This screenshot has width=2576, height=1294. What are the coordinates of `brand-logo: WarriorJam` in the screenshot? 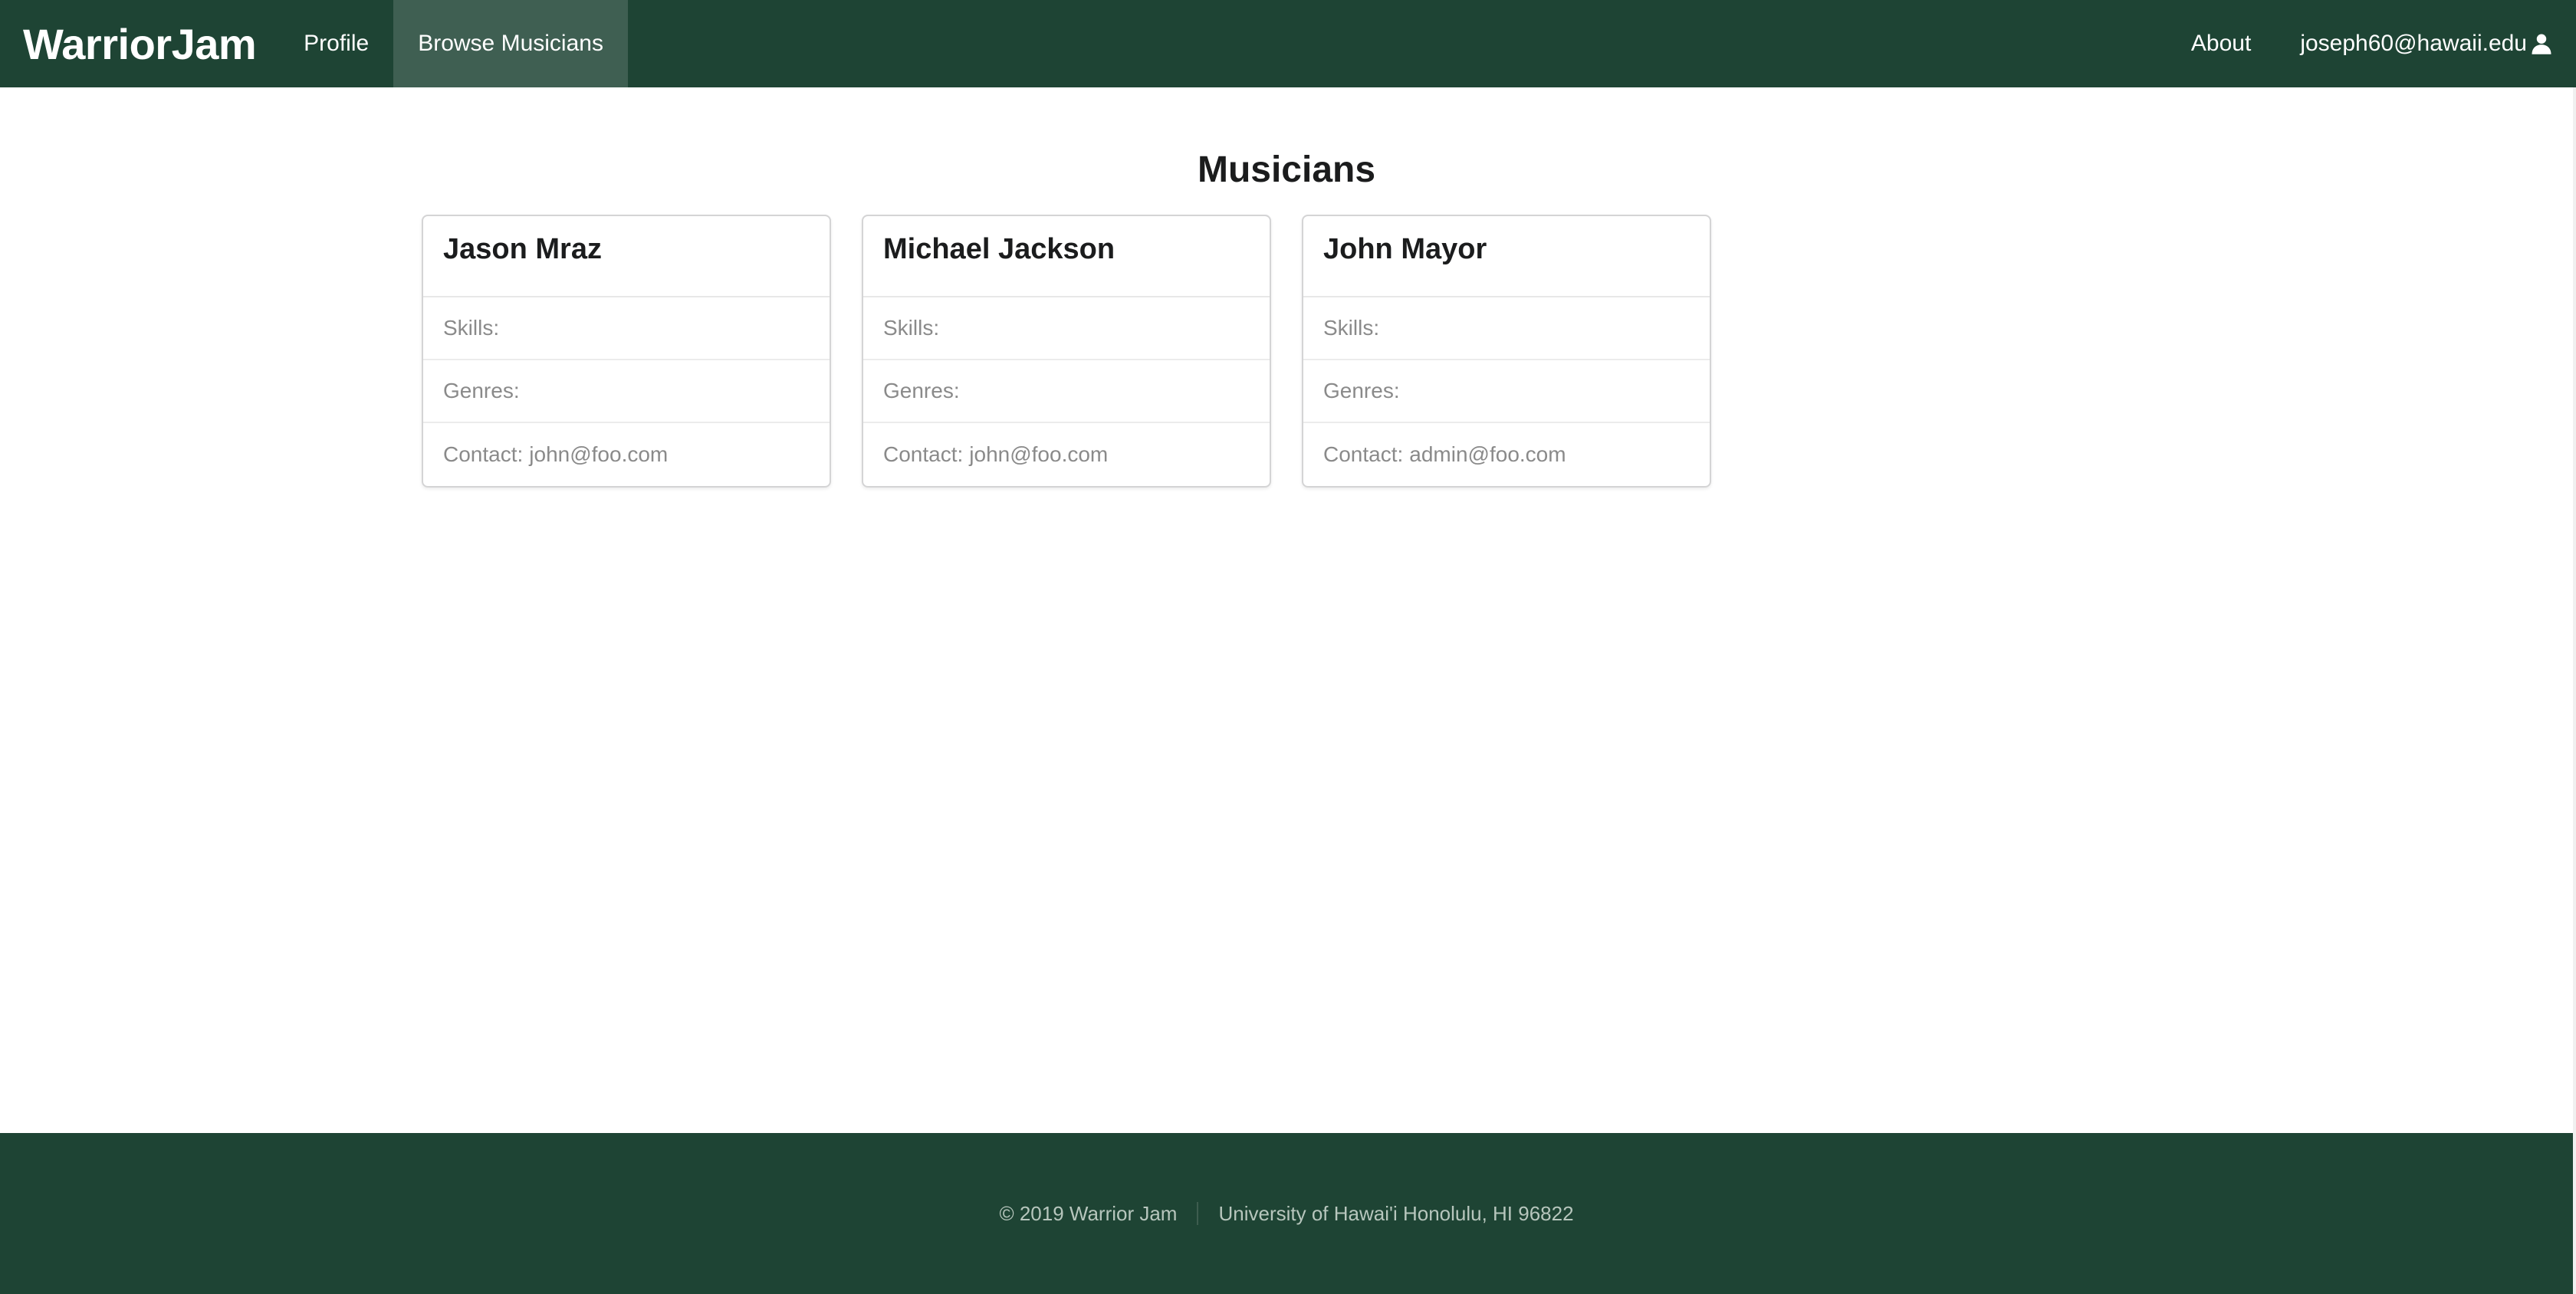 It's located at (139, 43).